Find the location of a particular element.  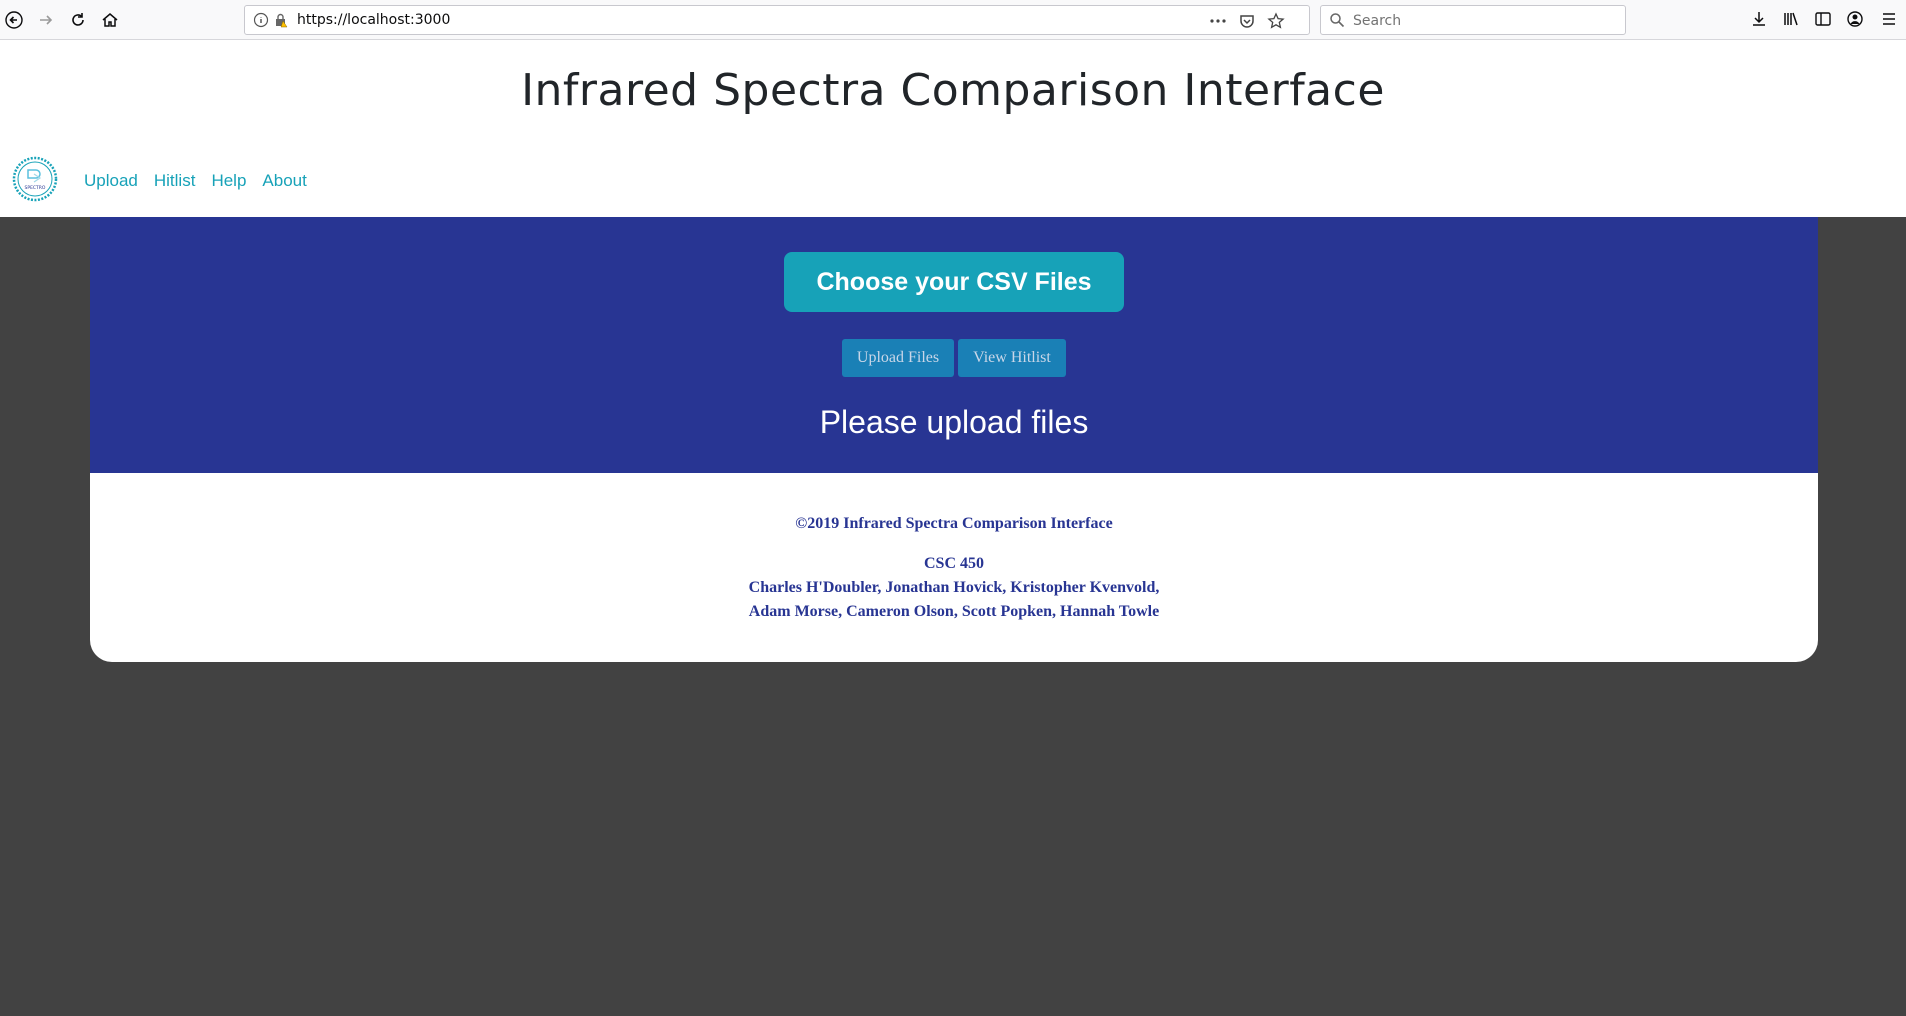

library-icon is located at coordinates (1791, 19).